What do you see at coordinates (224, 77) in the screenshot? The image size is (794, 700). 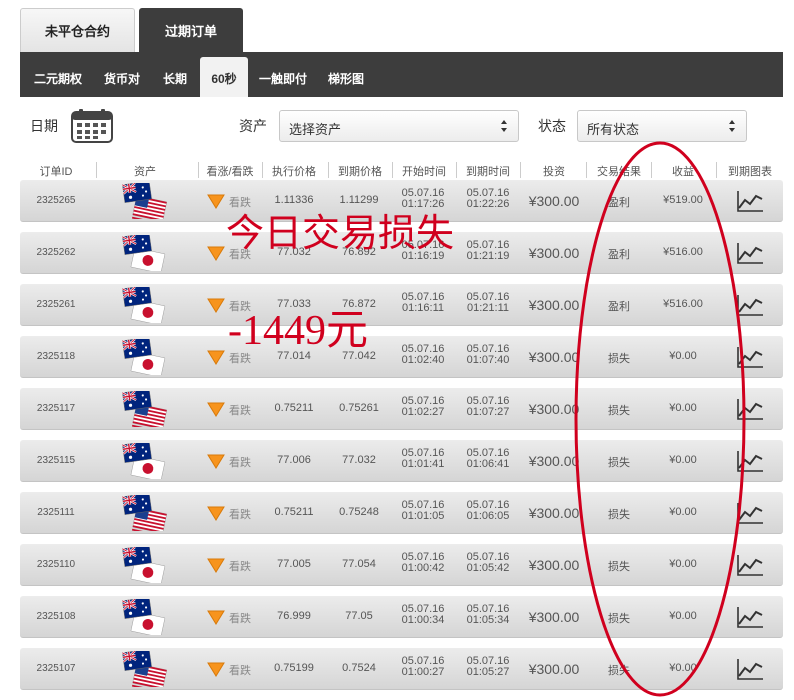 I see `tab-60-seconds: 60秒` at bounding box center [224, 77].